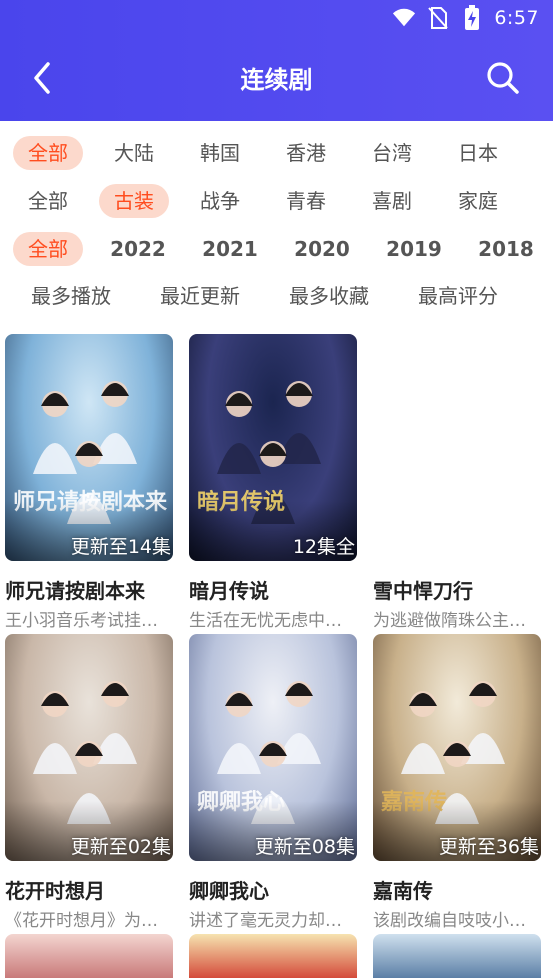  I want to click on drama-title: 花开时想月, so click(55, 891).